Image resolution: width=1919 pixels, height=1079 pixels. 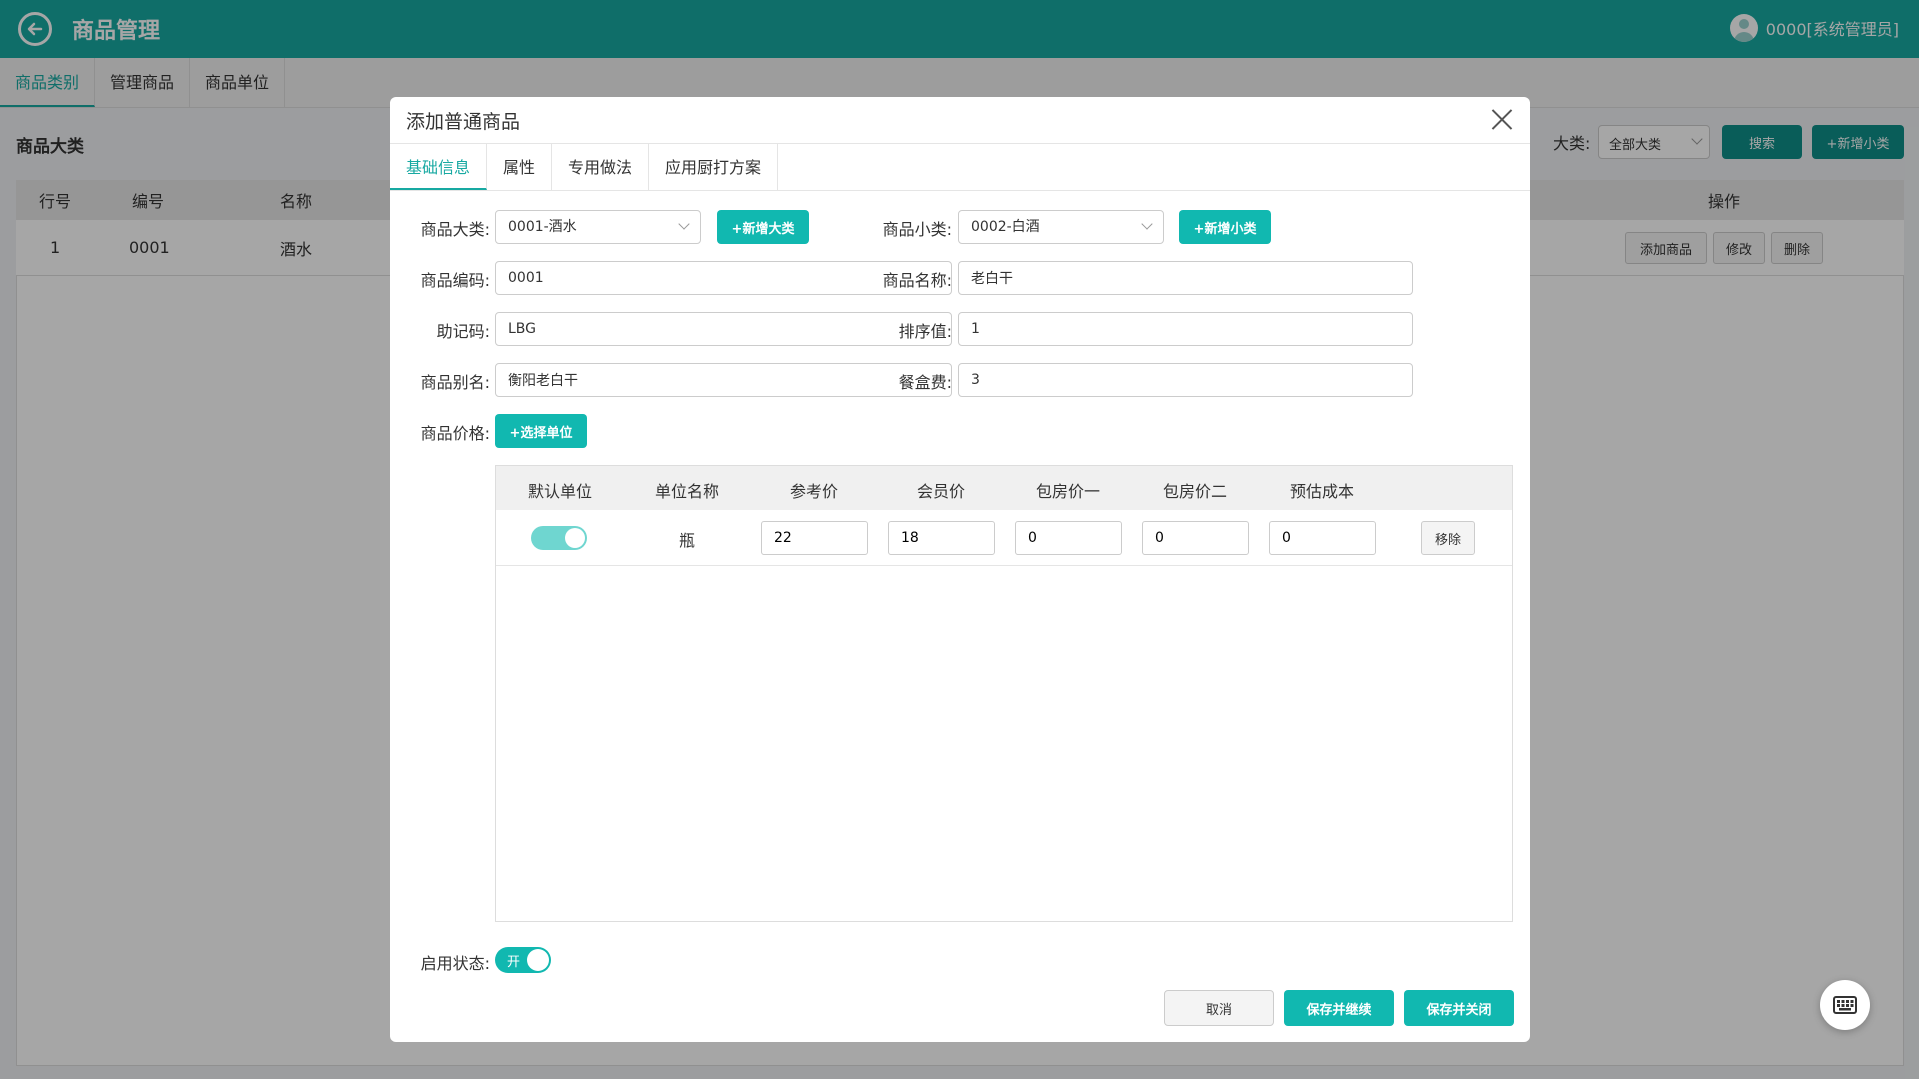 What do you see at coordinates (601, 167) in the screenshot?
I see `tab-special-methods: 专用做法` at bounding box center [601, 167].